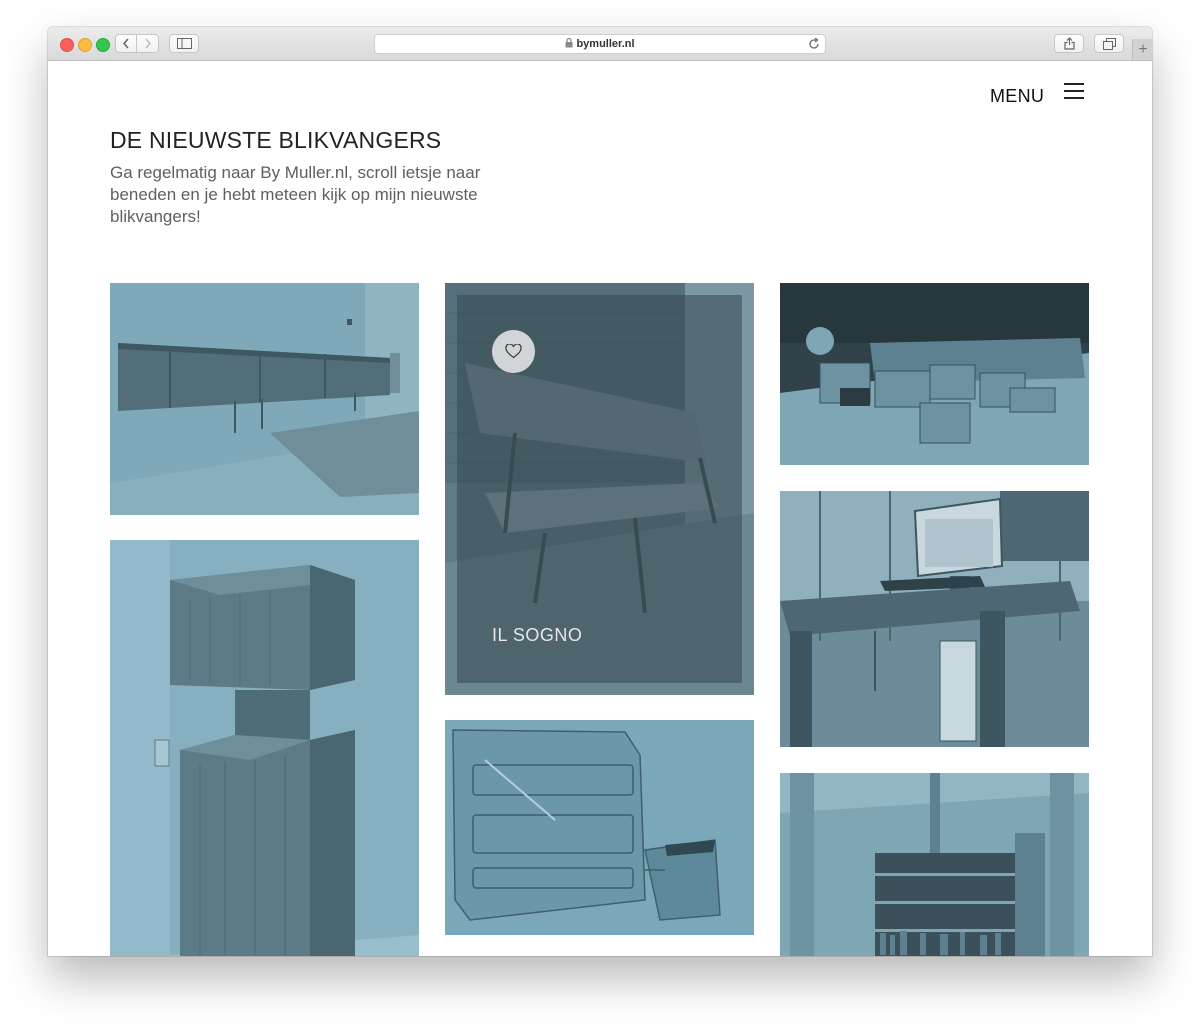  Describe the element at coordinates (103, 45) in the screenshot. I see `zoom-window-button` at that location.